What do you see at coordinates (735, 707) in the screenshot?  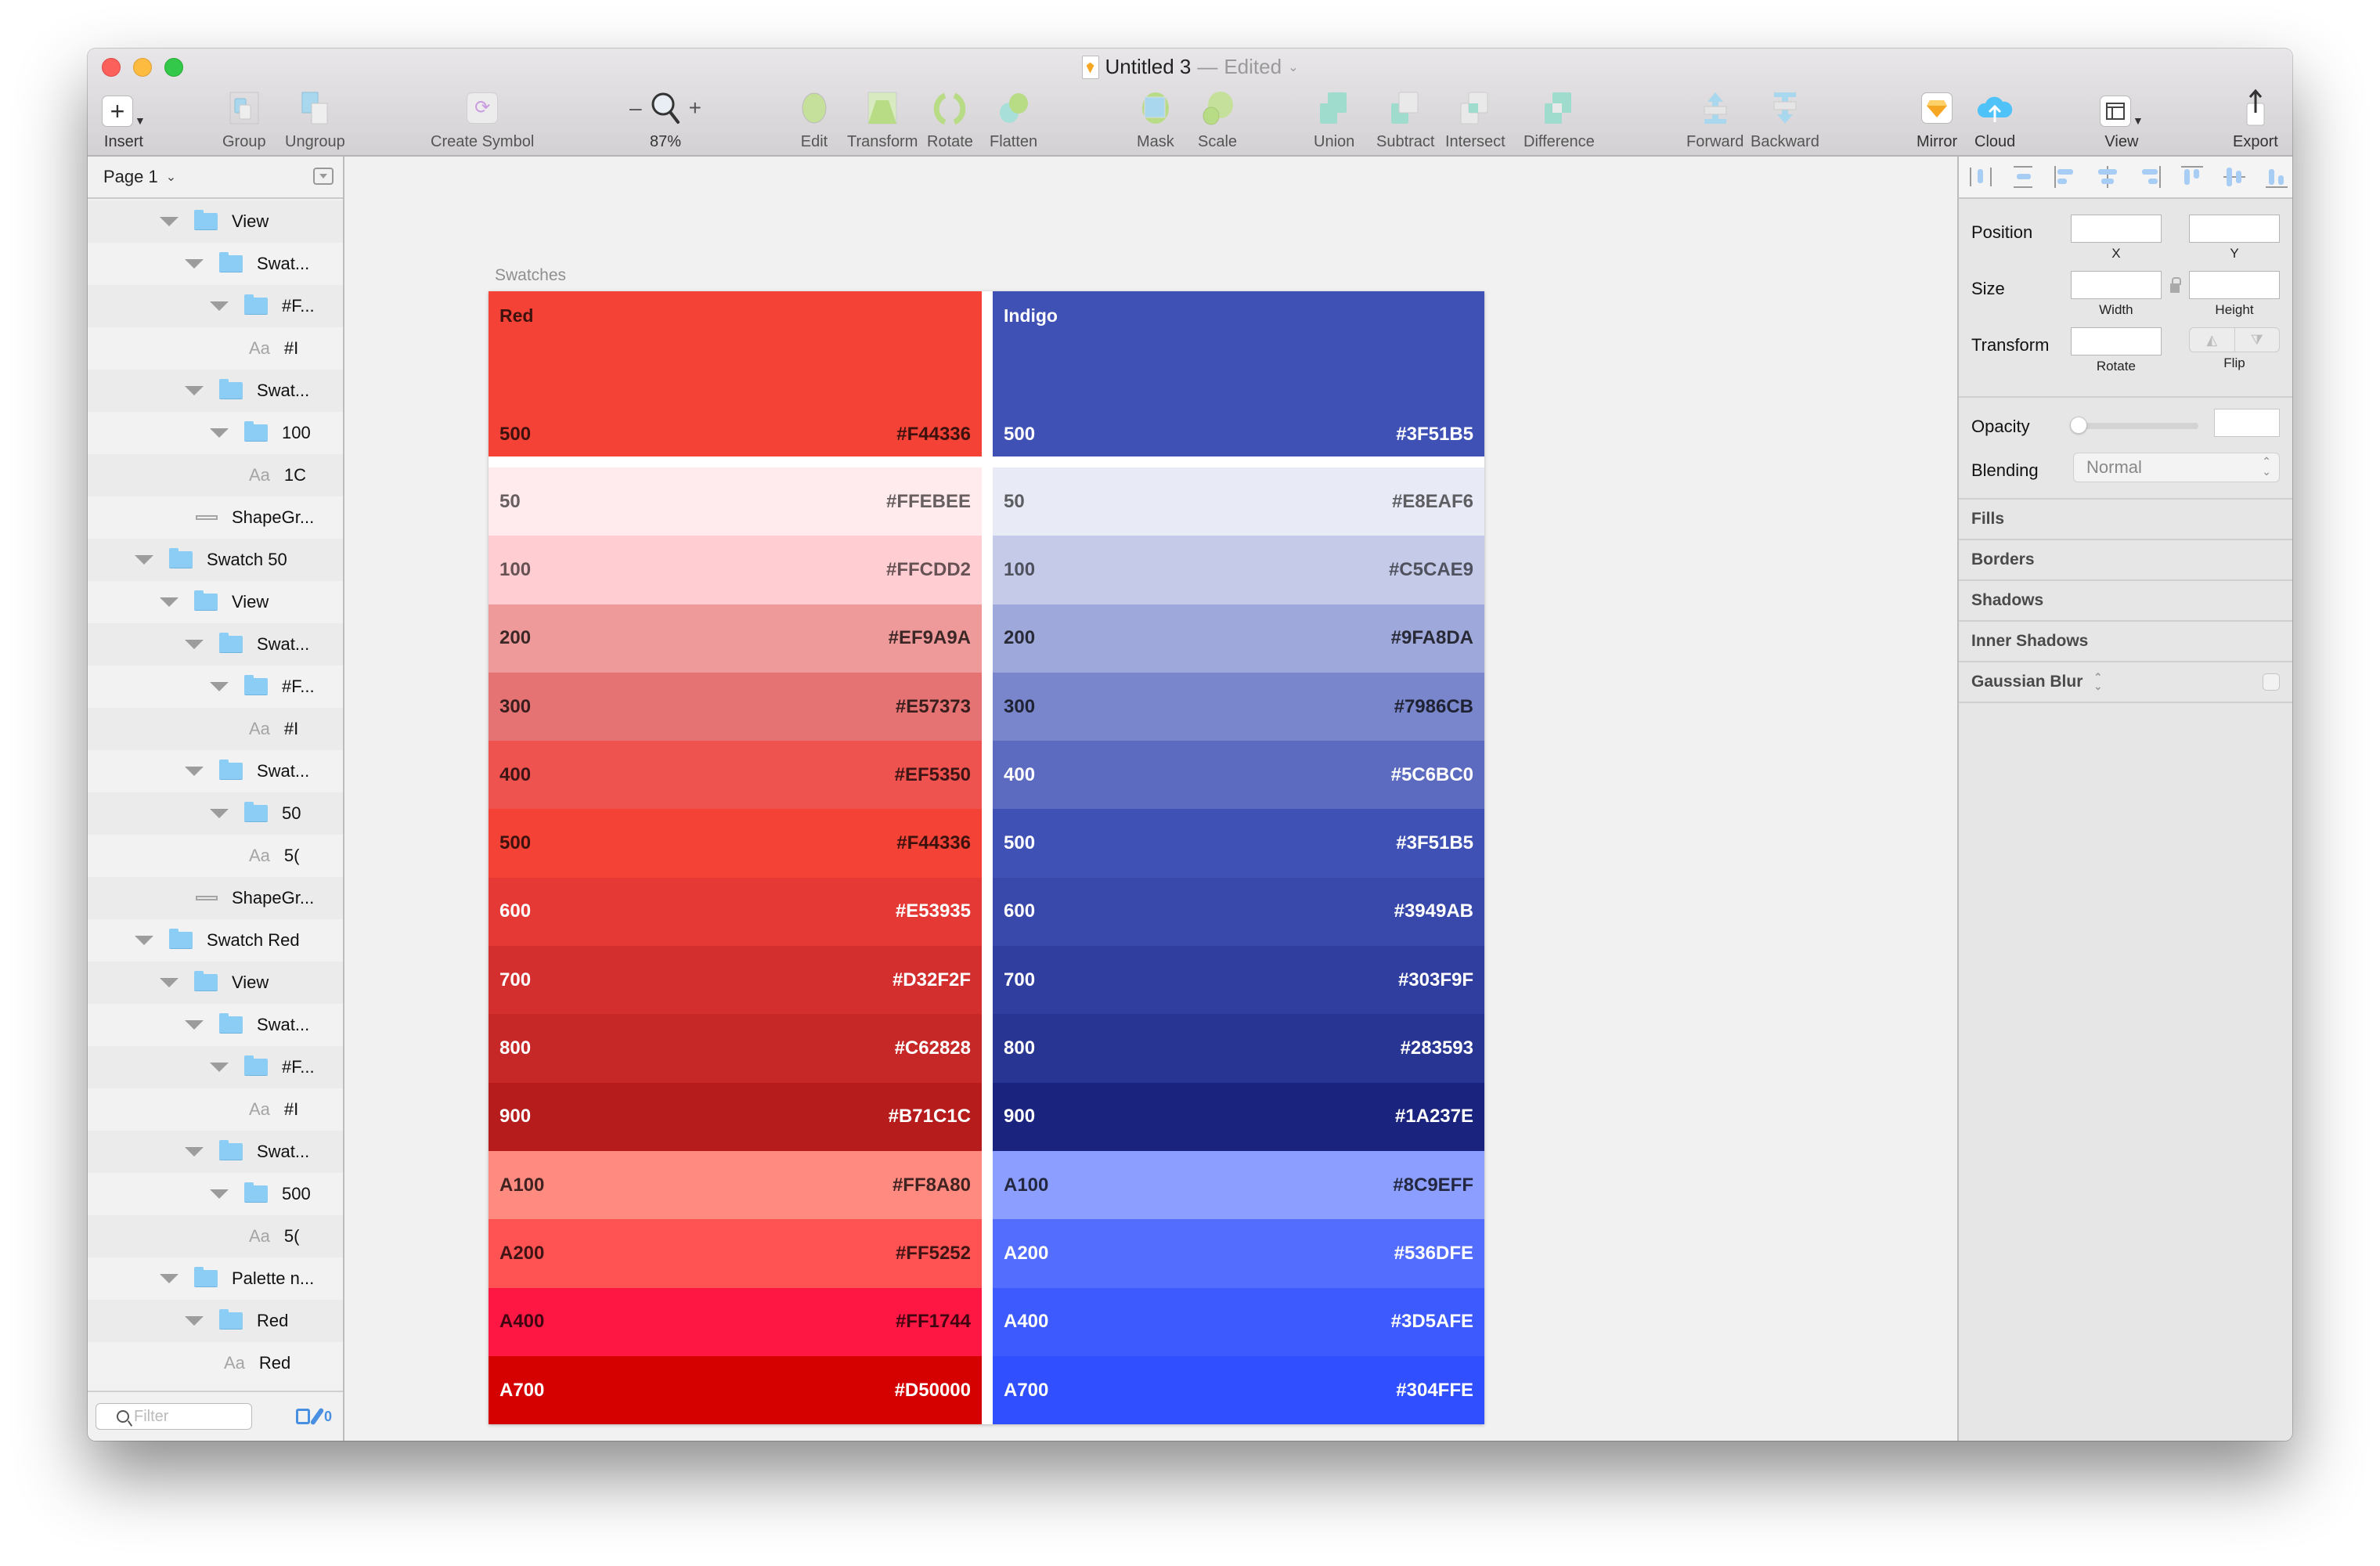 I see `swatch-row: 300 #E57373` at bounding box center [735, 707].